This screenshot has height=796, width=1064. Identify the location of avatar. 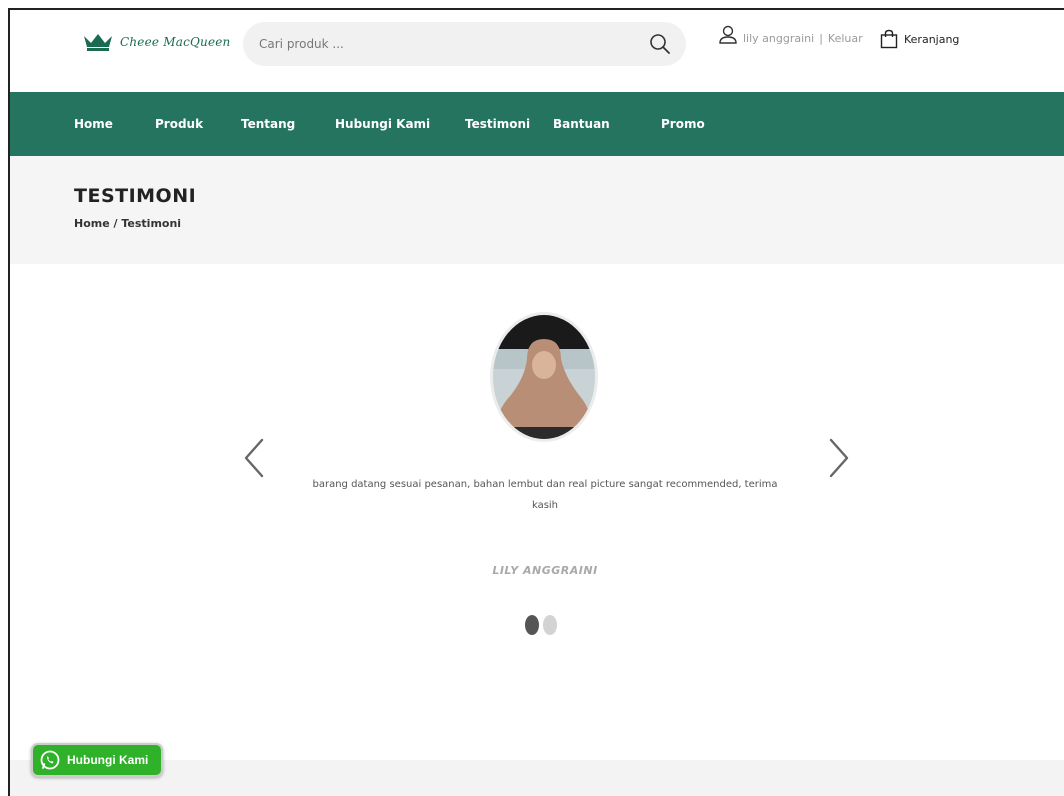
(544, 377).